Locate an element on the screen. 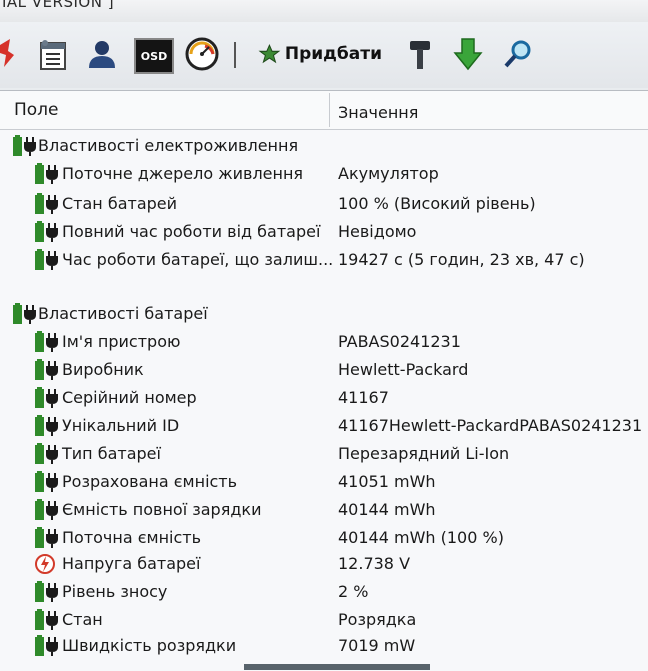 This screenshot has width=648, height=671. table-row: Ім'я пристрою PABAS0241231 is located at coordinates (324, 342).